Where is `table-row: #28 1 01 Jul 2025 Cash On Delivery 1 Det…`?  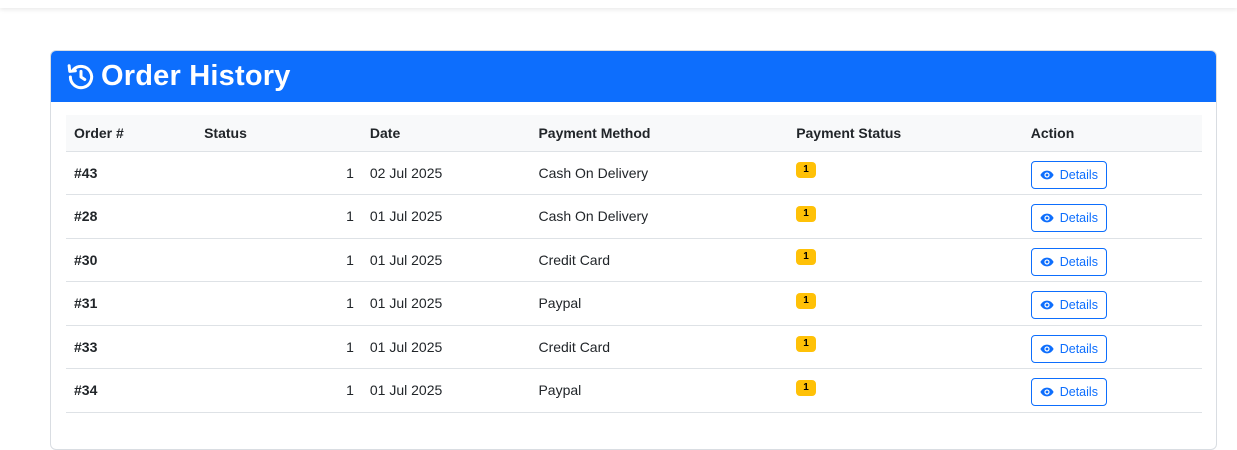 table-row: #28 1 01 Jul 2025 Cash On Delivery 1 Det… is located at coordinates (634, 216).